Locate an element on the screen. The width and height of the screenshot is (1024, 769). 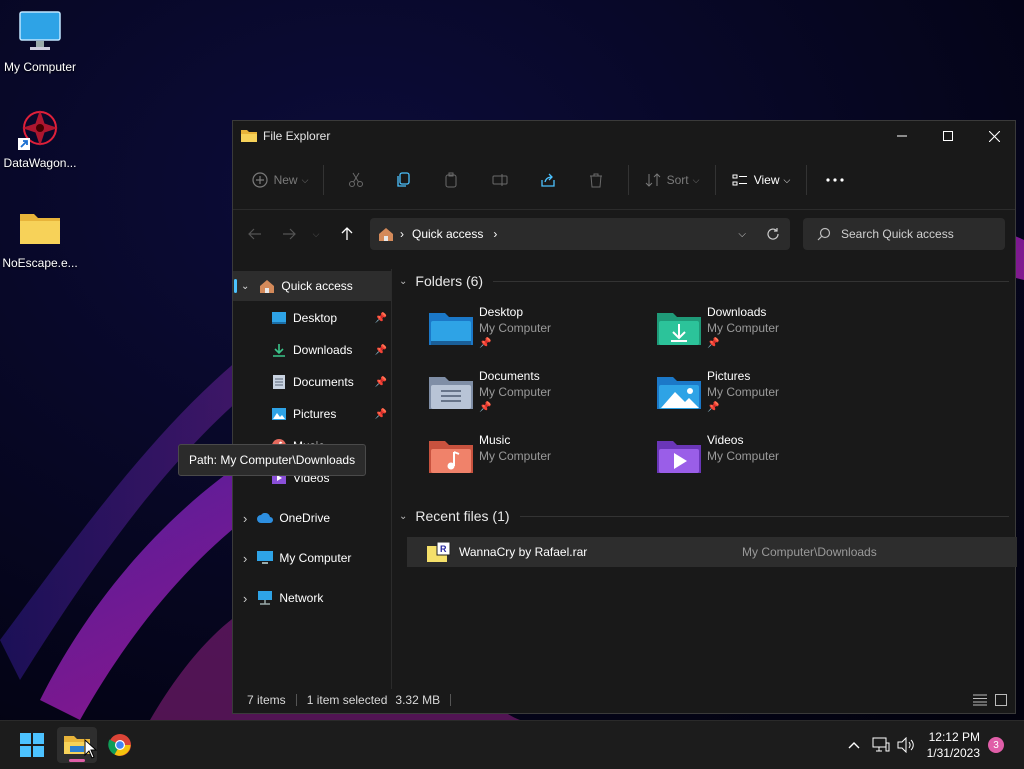
refresh-icon is located at coordinates (773, 234).